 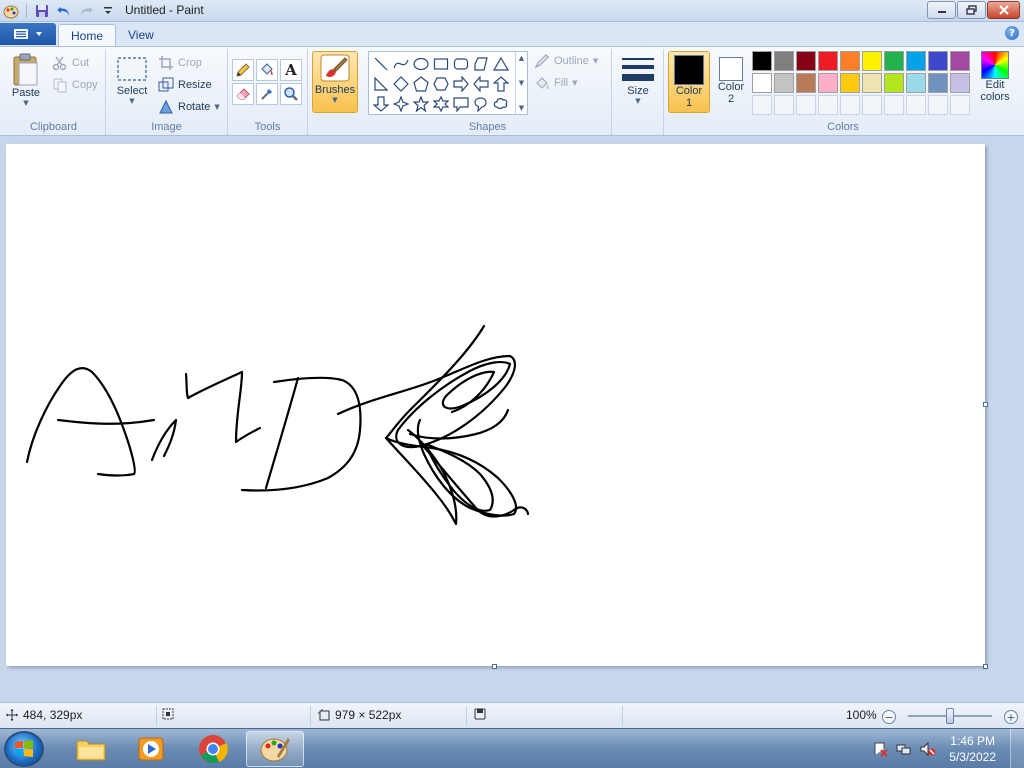 What do you see at coordinates (91, 749) in the screenshot?
I see `taskbar-explorer` at bounding box center [91, 749].